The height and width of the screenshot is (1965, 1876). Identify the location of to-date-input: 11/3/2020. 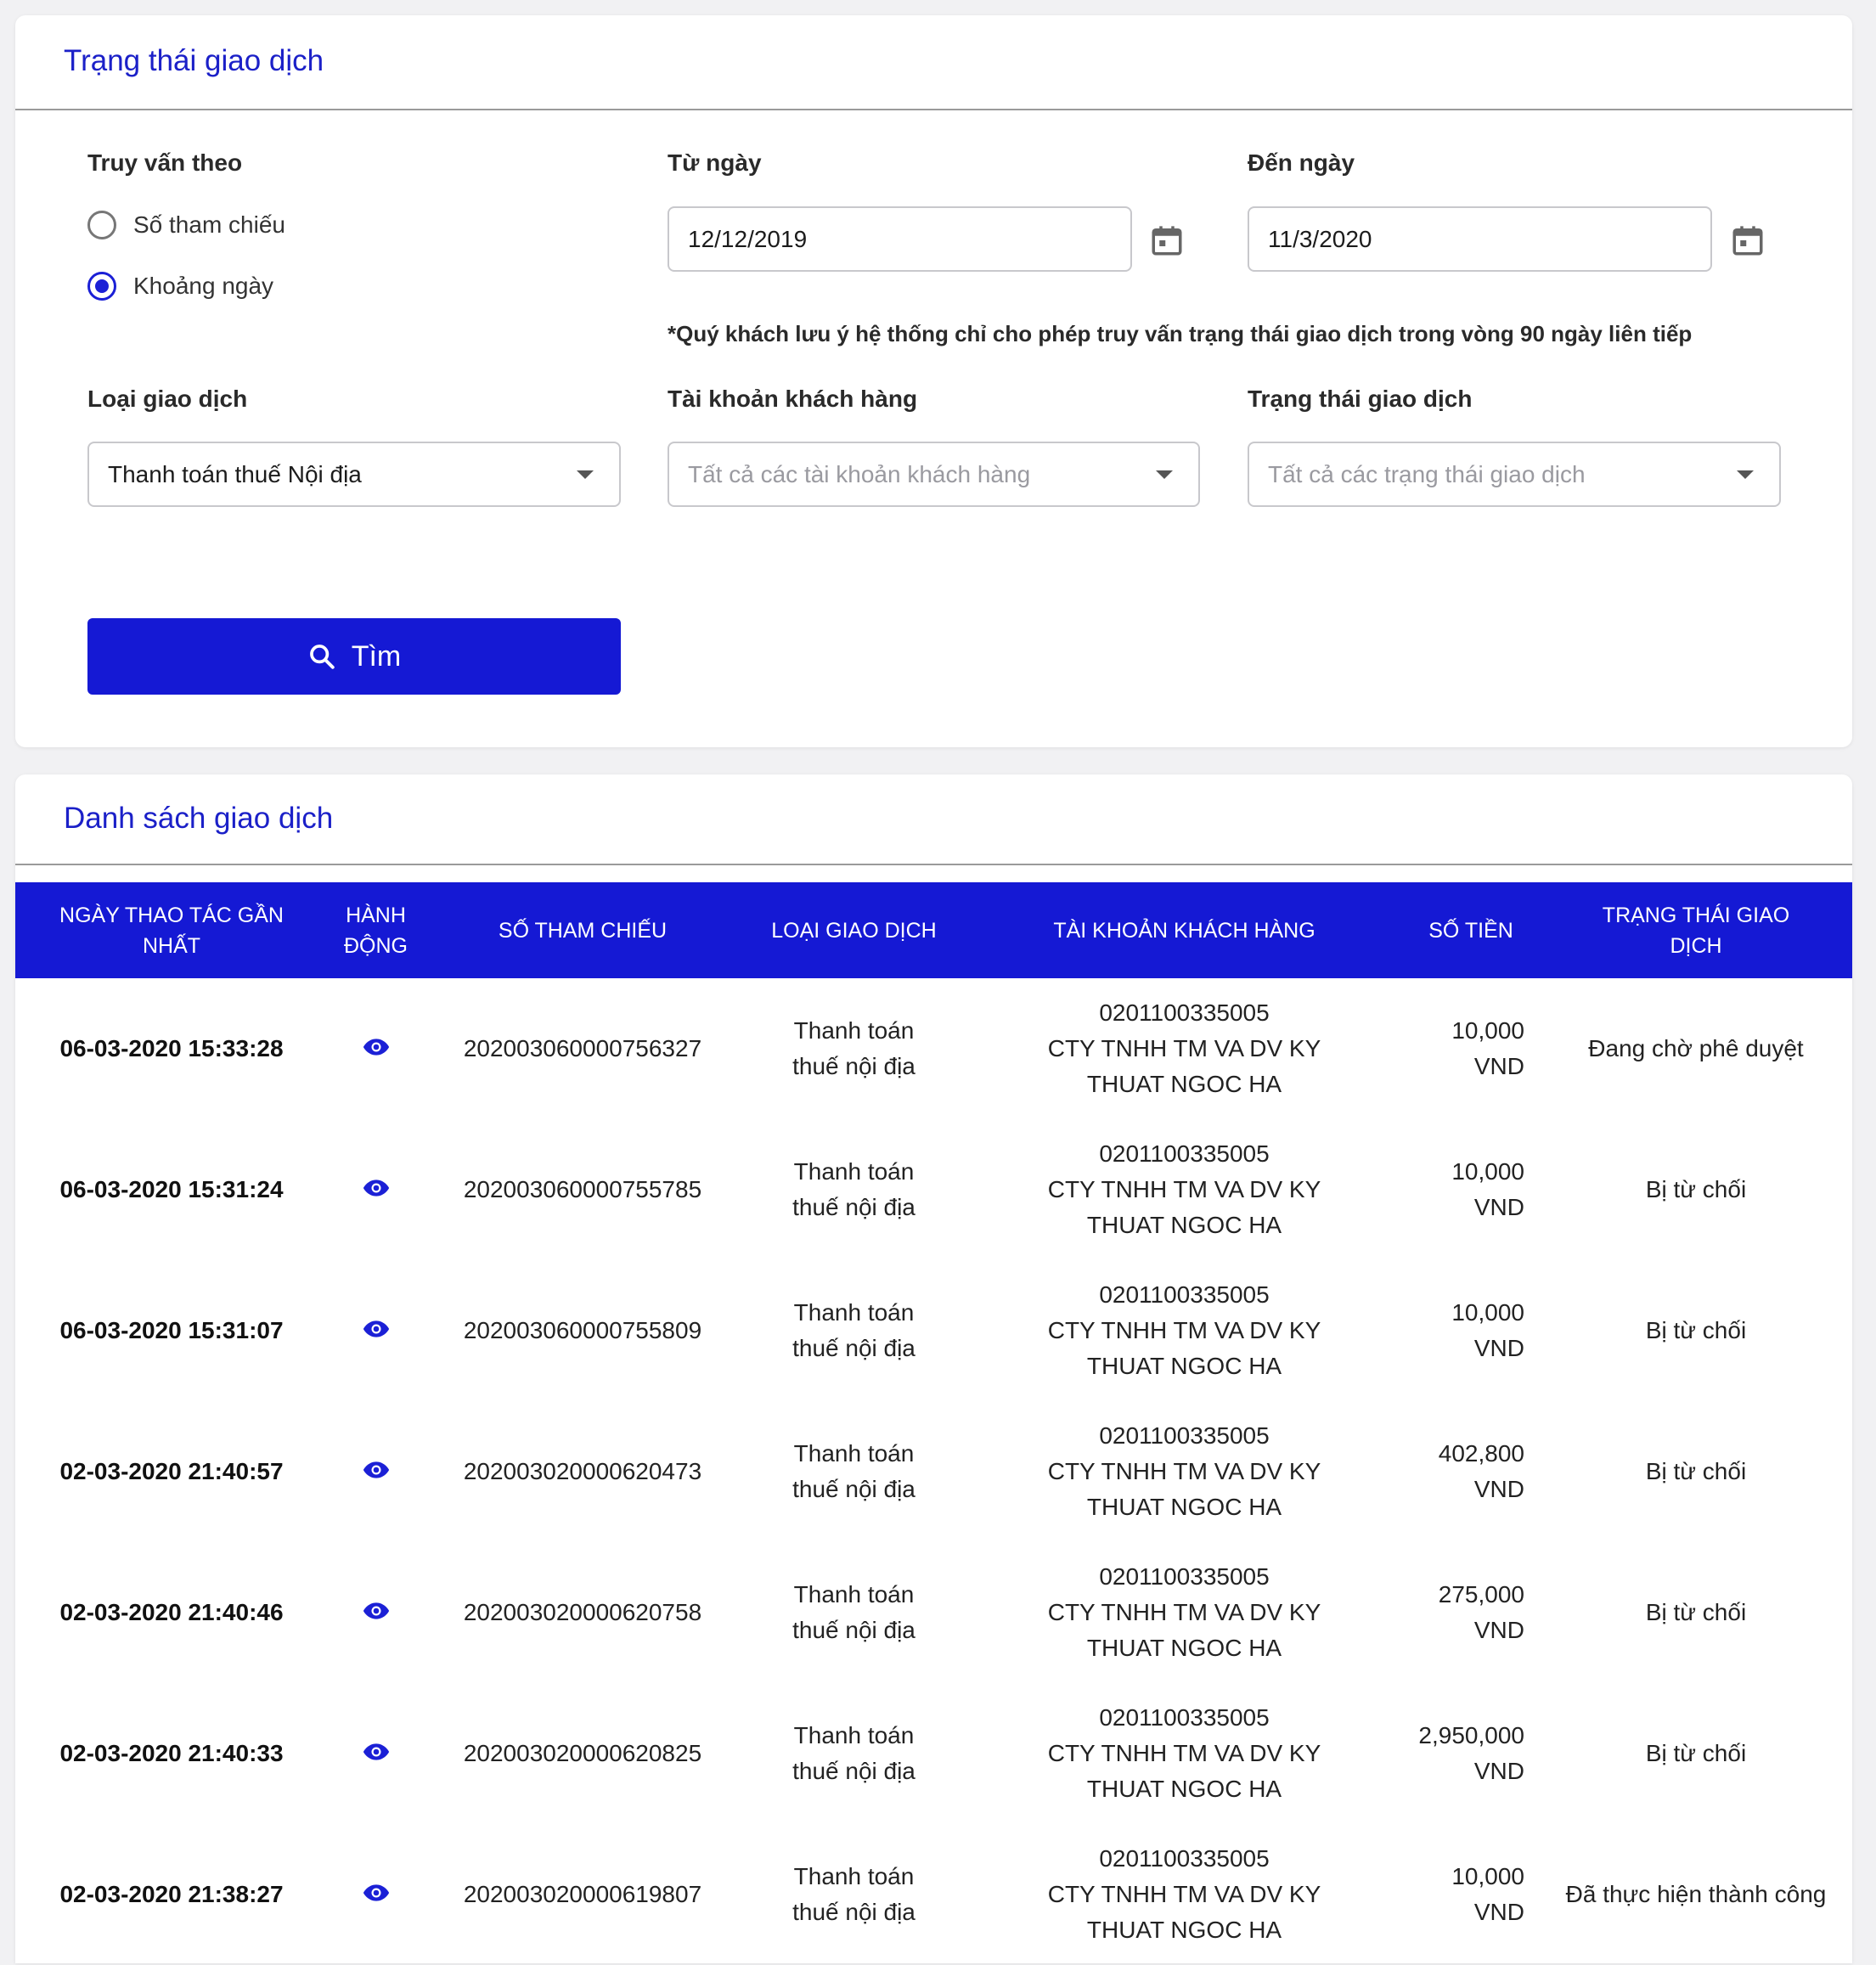
(1480, 239).